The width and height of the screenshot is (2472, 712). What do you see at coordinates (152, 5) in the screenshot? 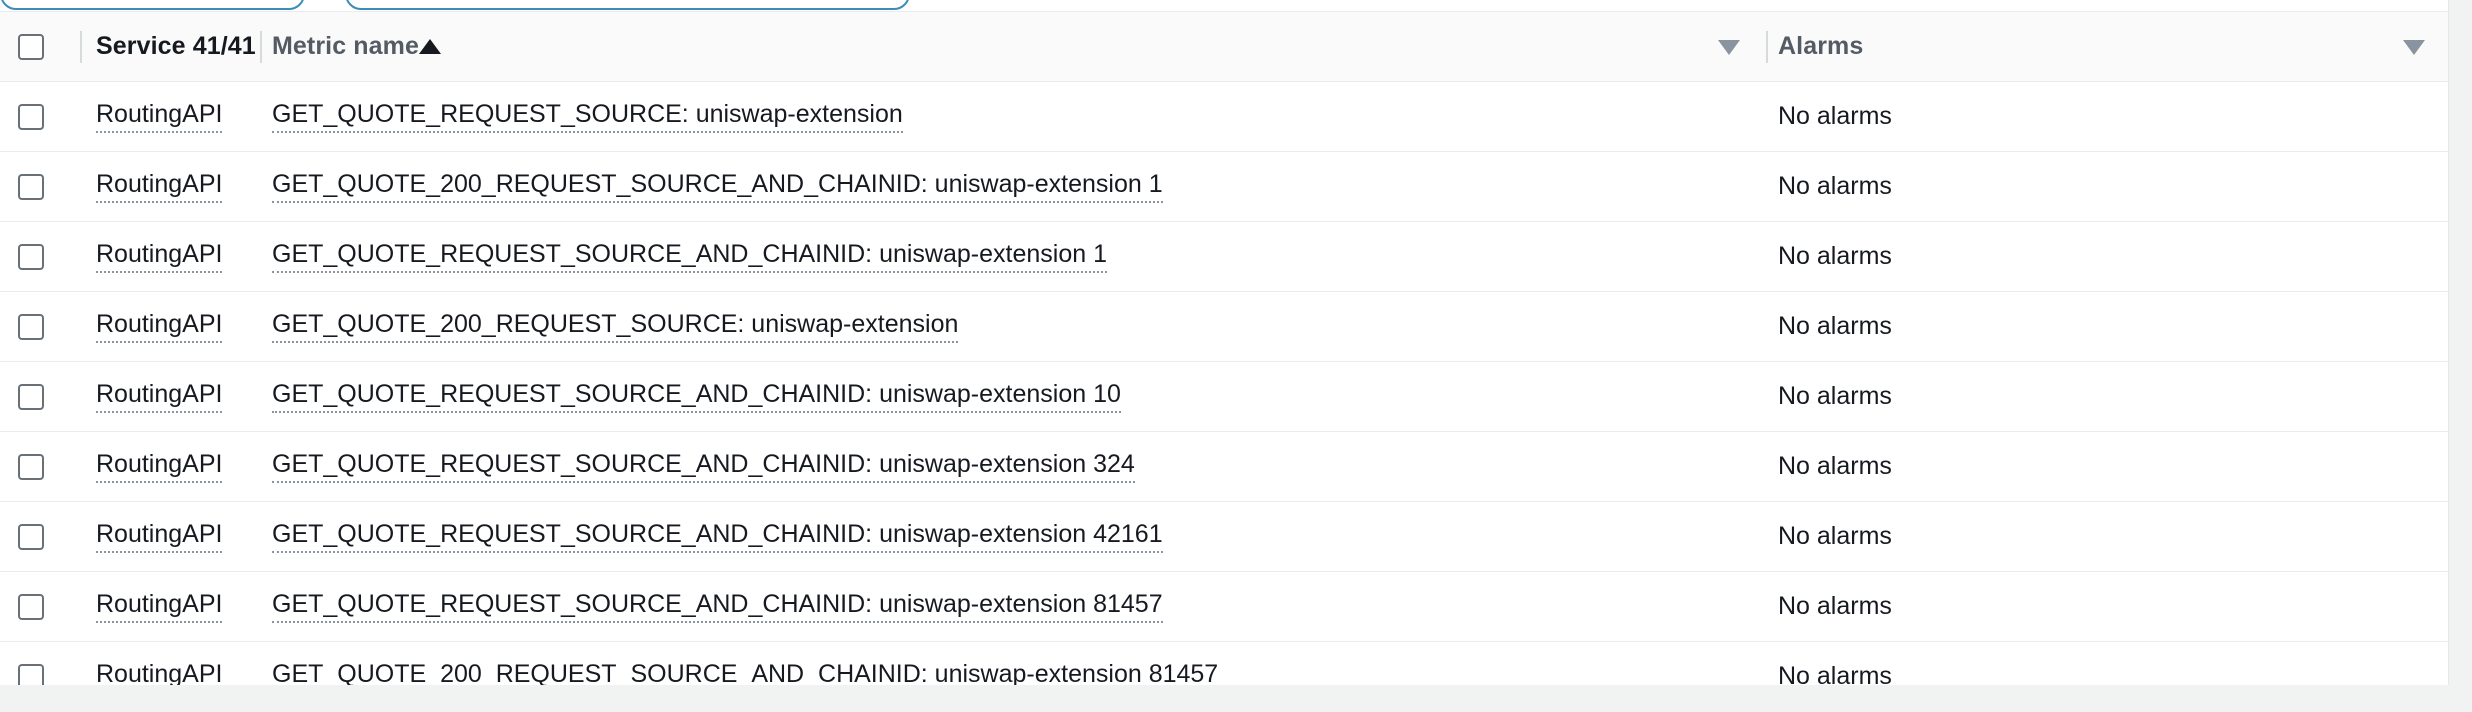
I see `segmented-control-left` at bounding box center [152, 5].